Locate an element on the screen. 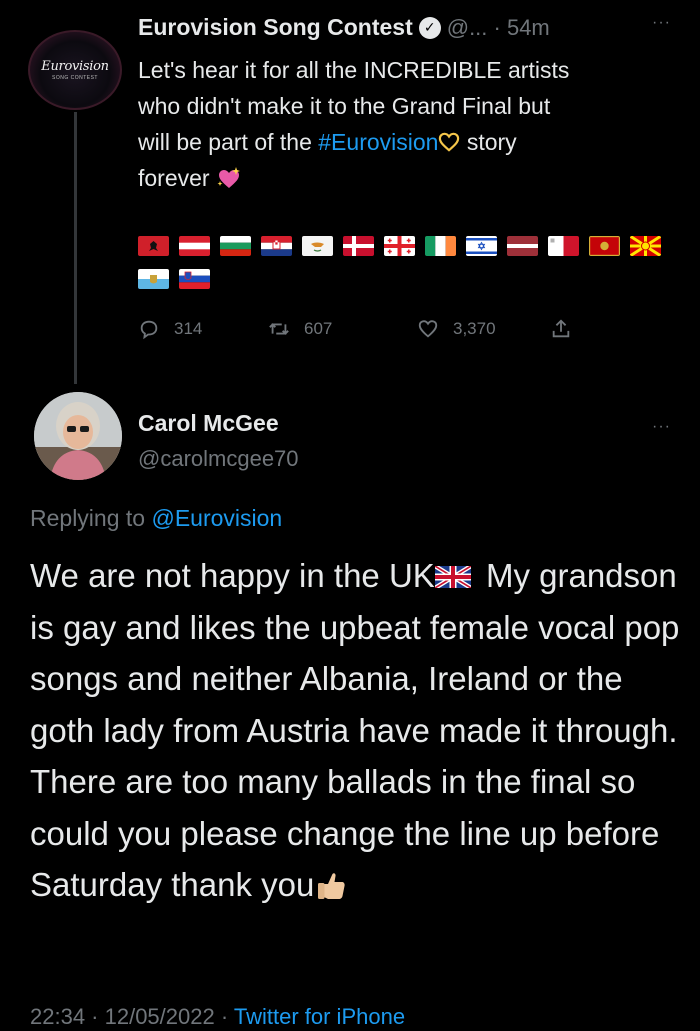 The image size is (700, 1031). thumbs-up-icon is located at coordinates (331, 886).